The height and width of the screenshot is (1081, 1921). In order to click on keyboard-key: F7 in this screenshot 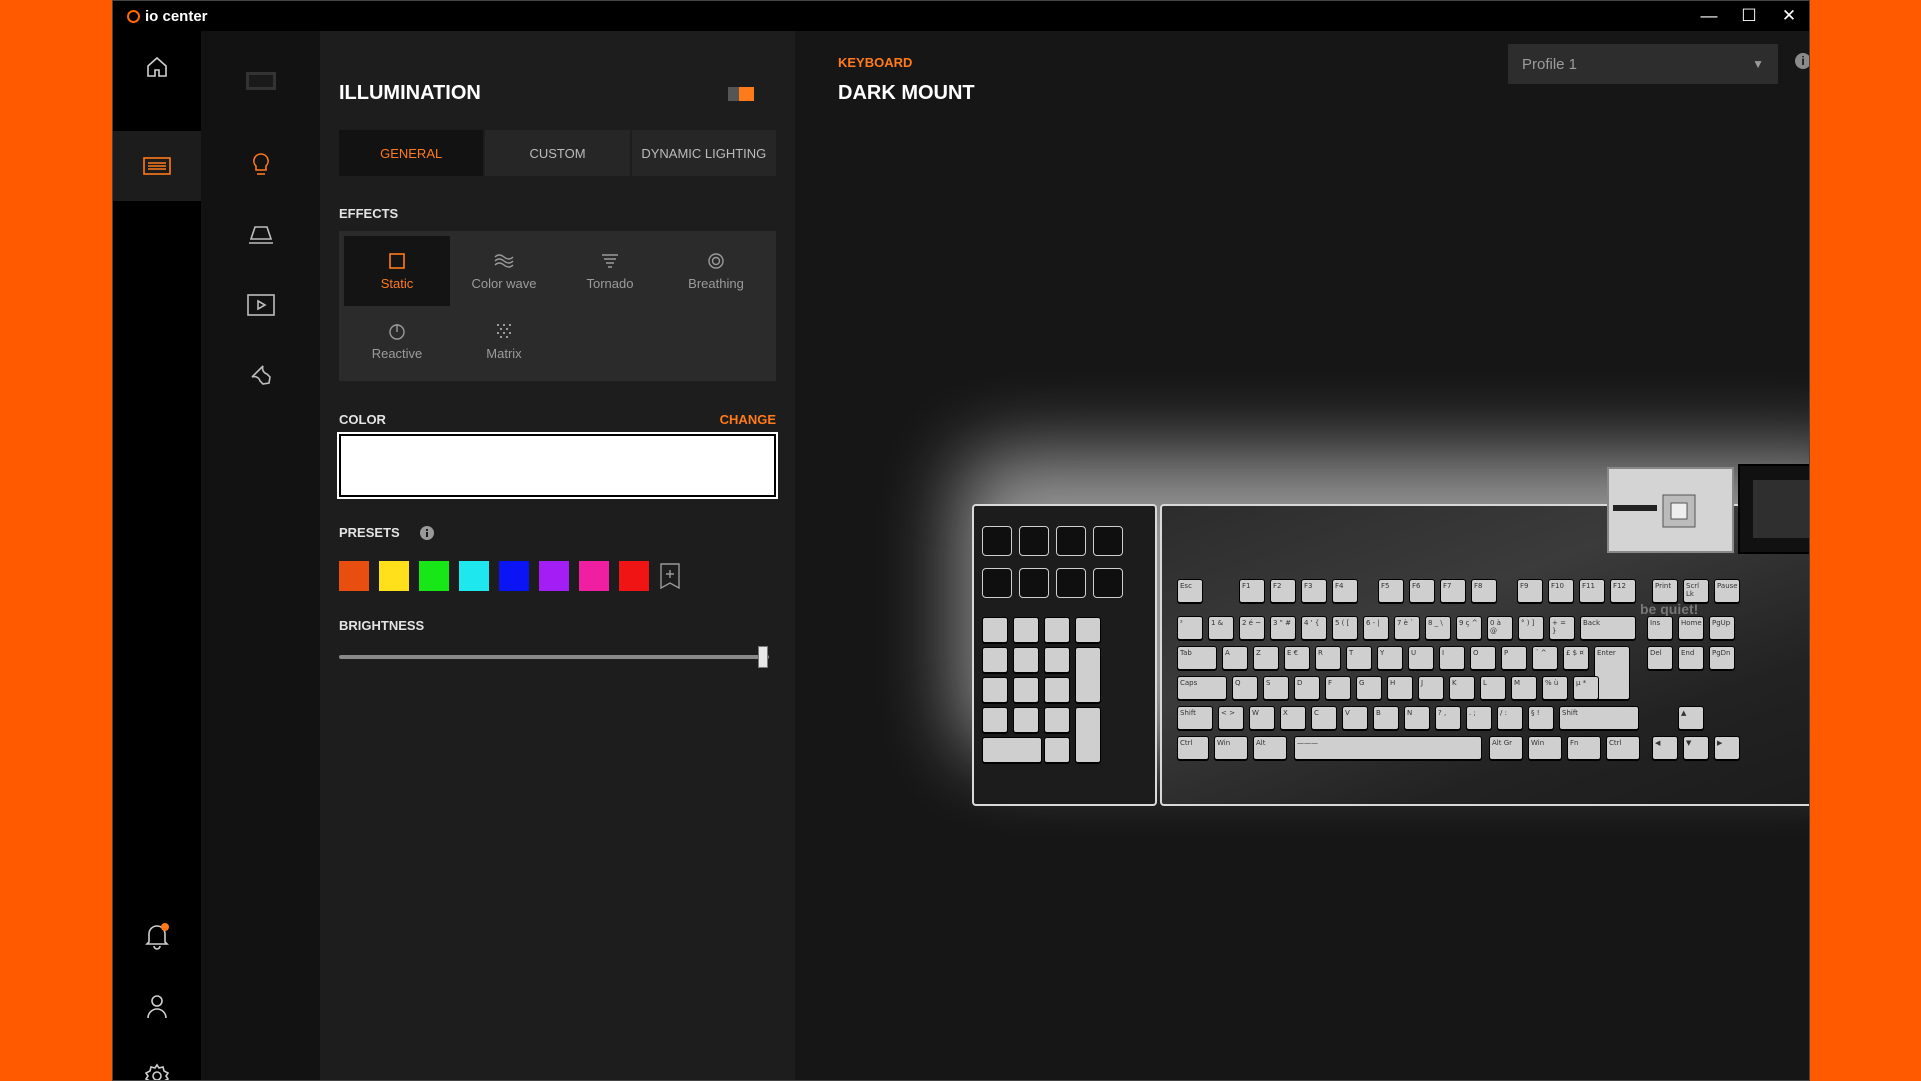, I will do `click(1453, 591)`.